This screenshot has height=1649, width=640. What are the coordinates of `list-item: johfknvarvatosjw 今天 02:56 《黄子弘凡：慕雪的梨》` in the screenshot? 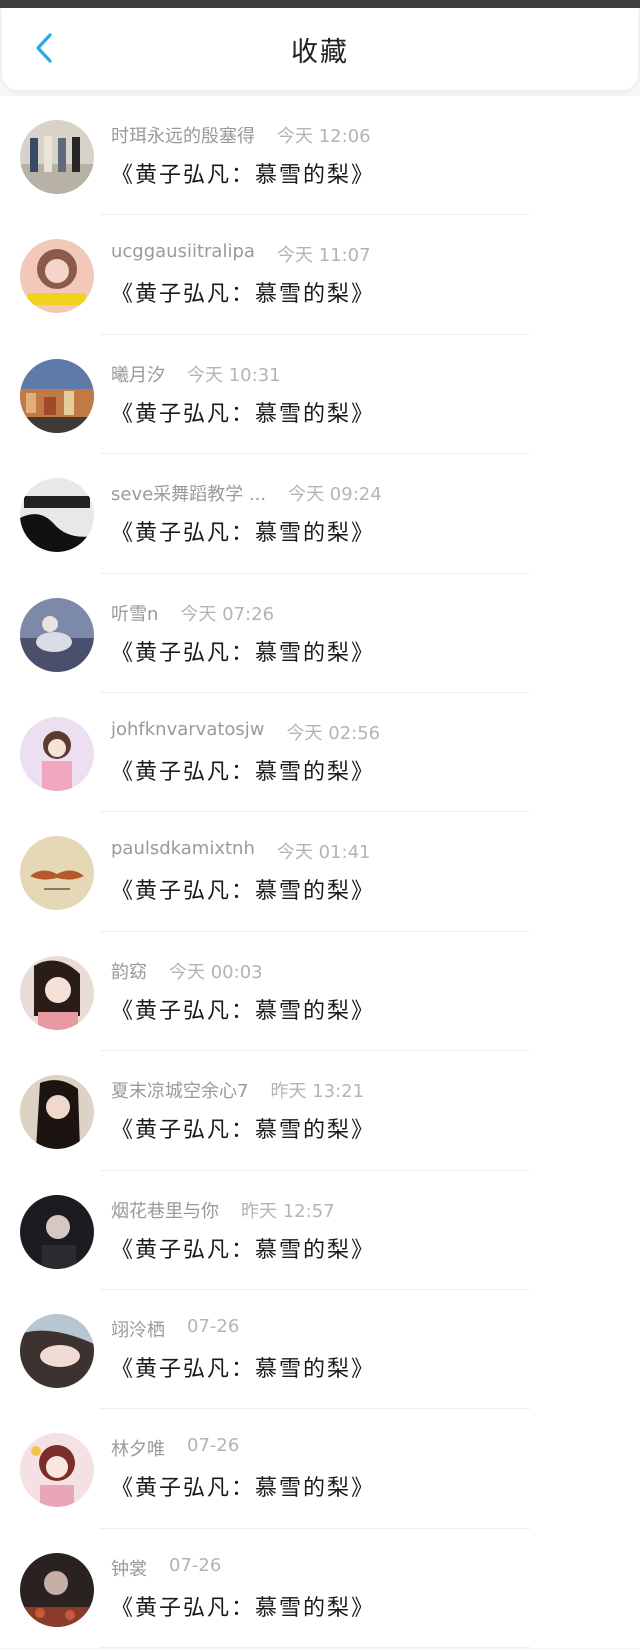 It's located at (320, 753).